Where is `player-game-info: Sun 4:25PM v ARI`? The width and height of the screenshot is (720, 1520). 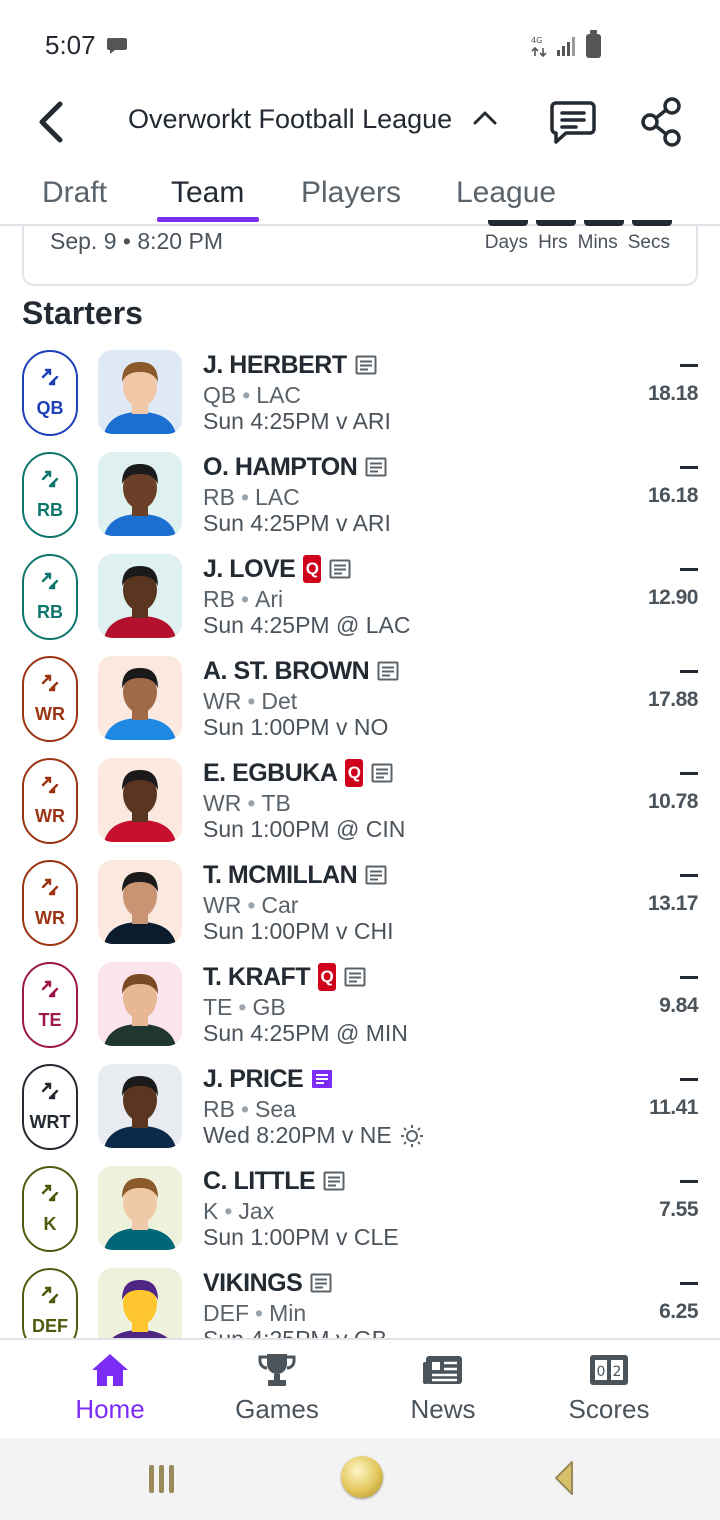 player-game-info: Sun 4:25PM v ARI is located at coordinates (297, 421).